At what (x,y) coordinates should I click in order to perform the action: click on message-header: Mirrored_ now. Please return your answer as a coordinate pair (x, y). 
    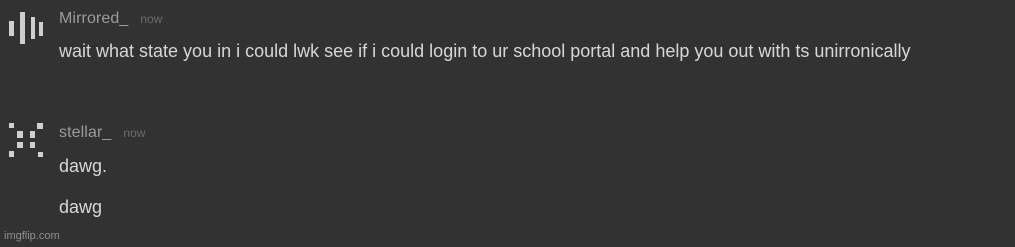
    Looking at the image, I should click on (110, 22).